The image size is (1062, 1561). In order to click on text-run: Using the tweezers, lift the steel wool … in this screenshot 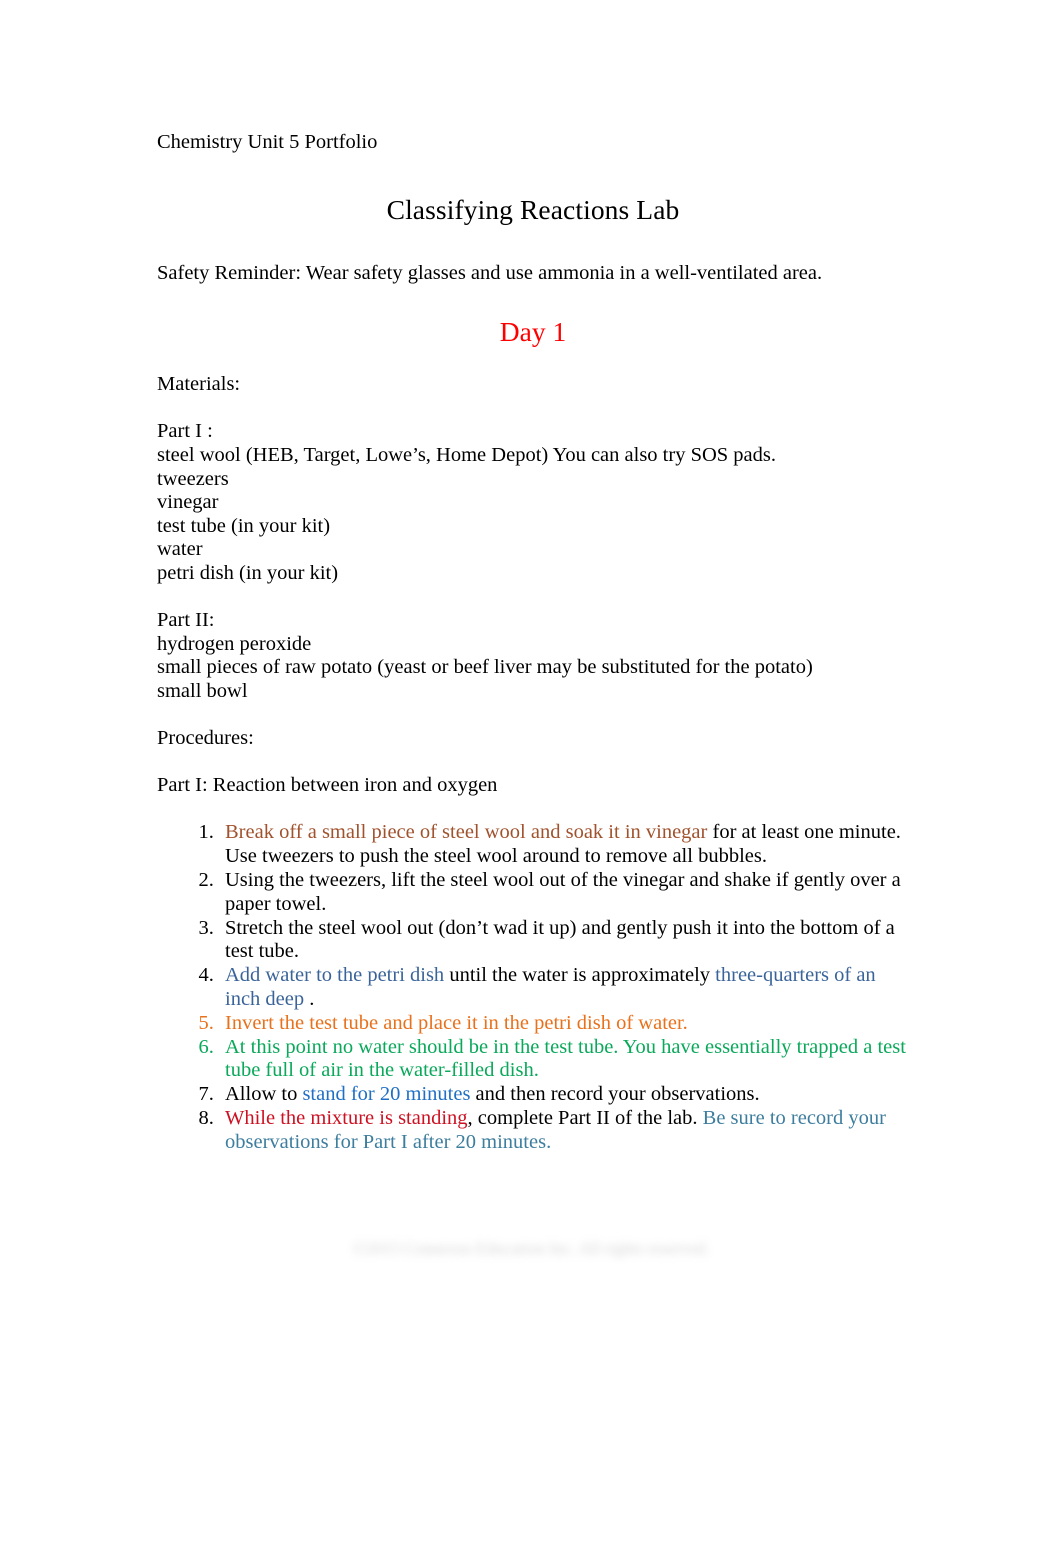, I will do `click(563, 892)`.